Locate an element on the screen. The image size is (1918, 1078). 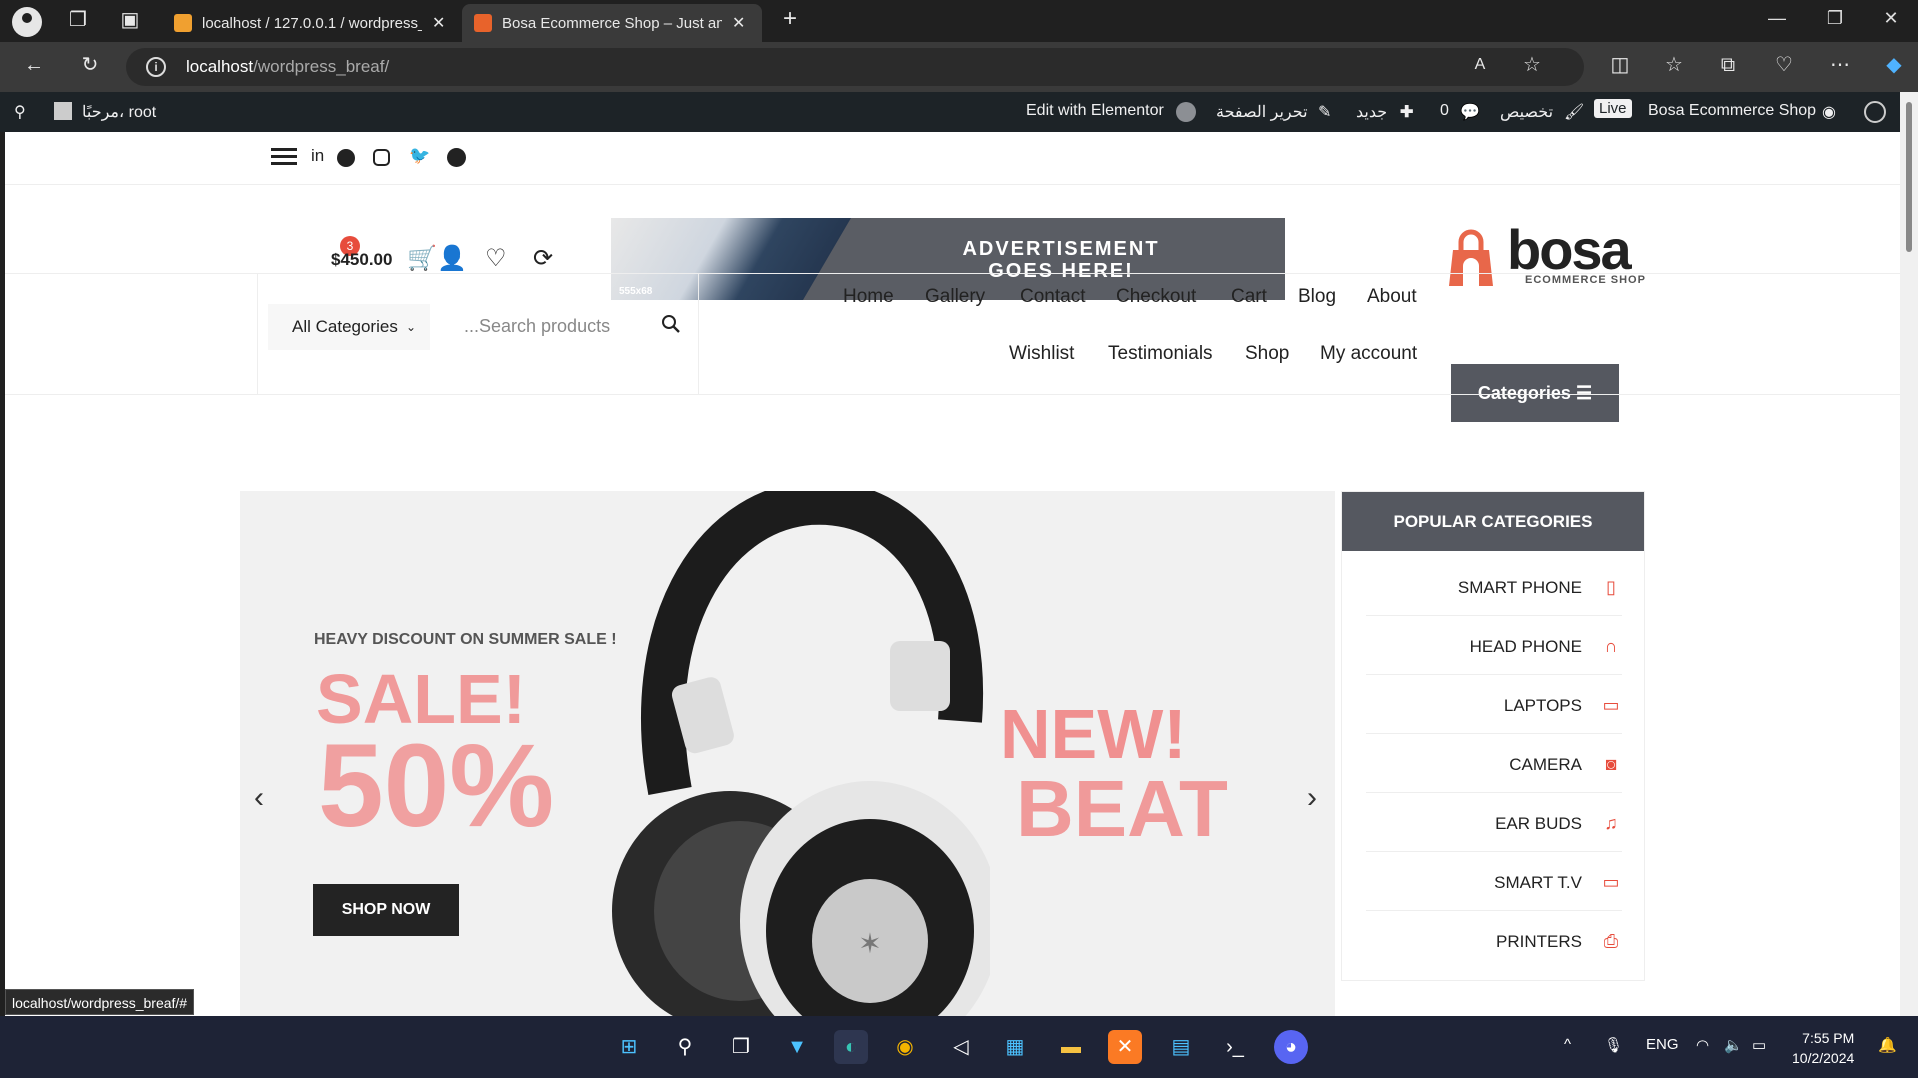
tab-phpmyadmin: localhost / 127.0.0.1 / wordpress_ ✕ is located at coordinates (312, 23).